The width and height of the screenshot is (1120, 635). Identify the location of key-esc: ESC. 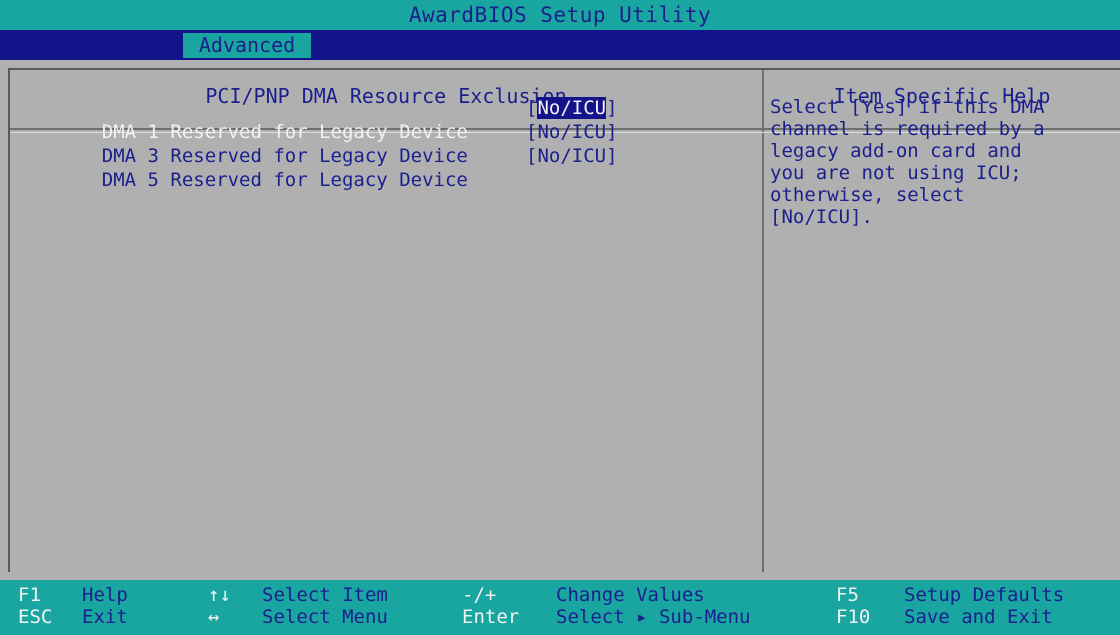
(35, 617).